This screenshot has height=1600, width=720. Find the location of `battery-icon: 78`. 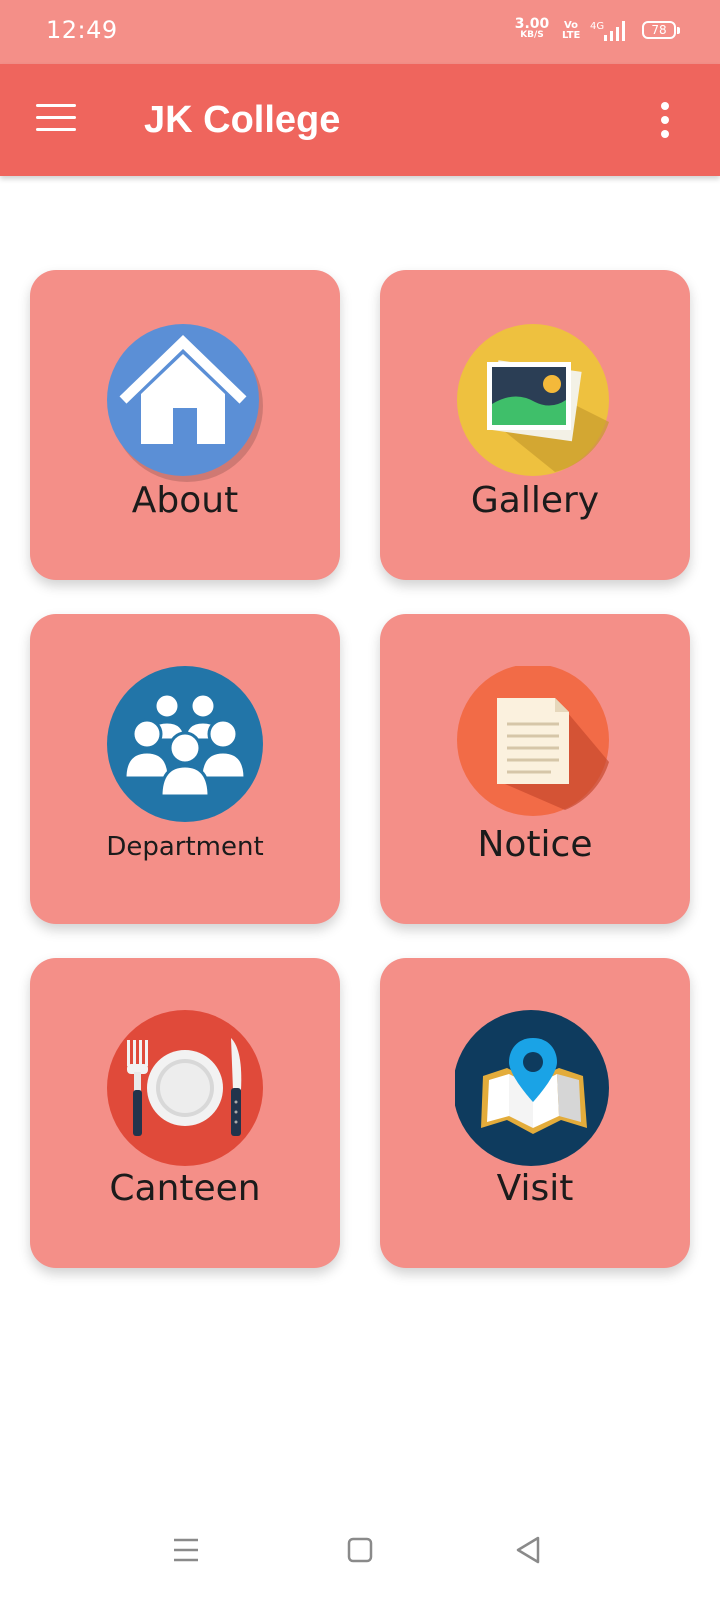

battery-icon: 78 is located at coordinates (661, 30).